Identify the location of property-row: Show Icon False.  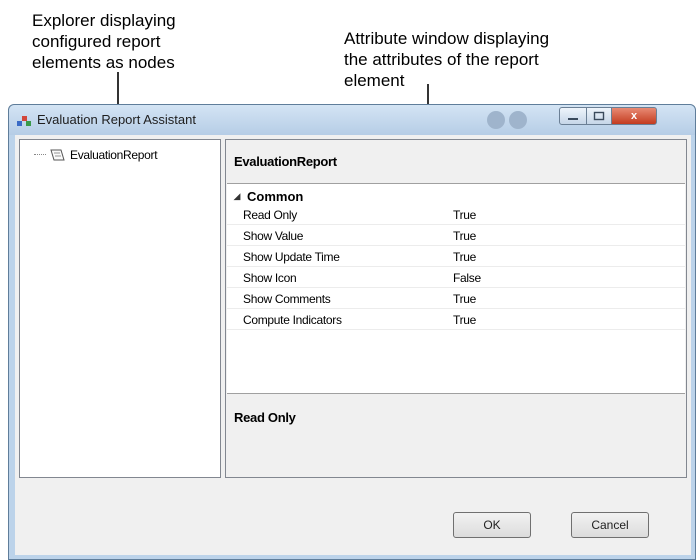
(456, 278).